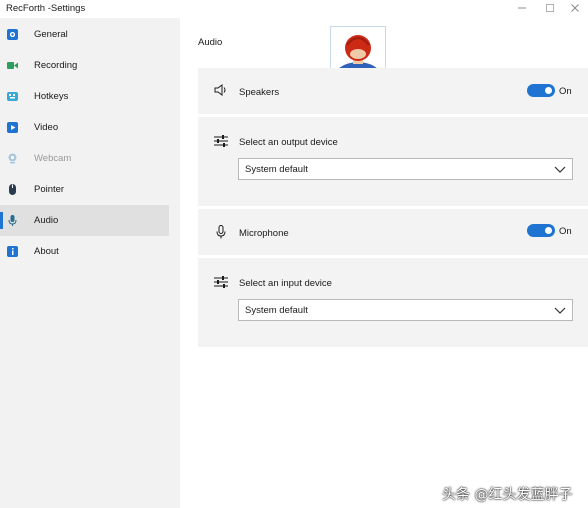  I want to click on input-device-label: Select an input device, so click(285, 283).